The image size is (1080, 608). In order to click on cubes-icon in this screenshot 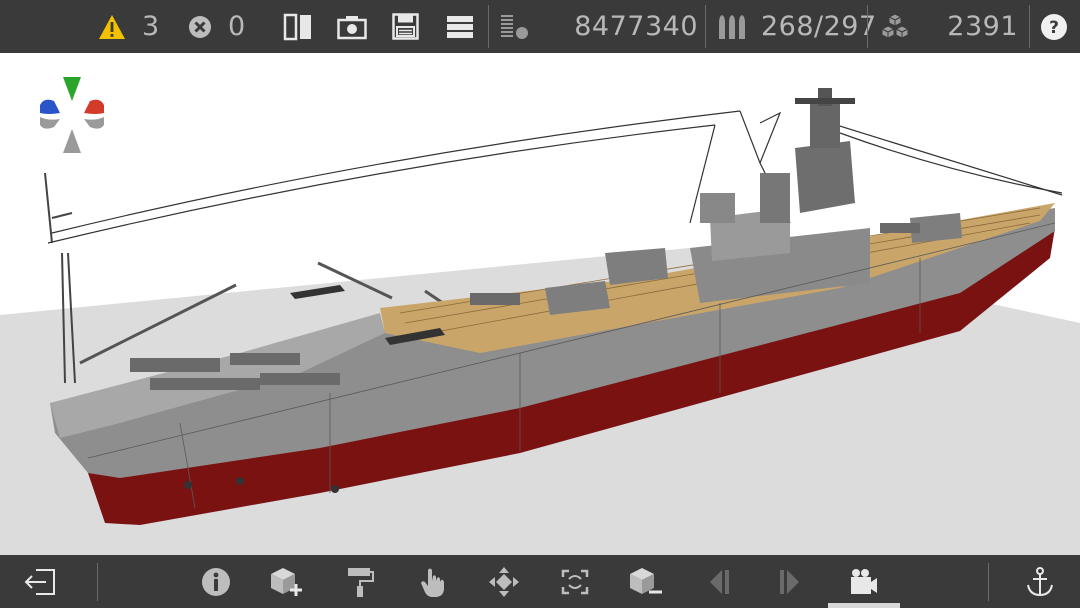, I will do `click(895, 26)`.